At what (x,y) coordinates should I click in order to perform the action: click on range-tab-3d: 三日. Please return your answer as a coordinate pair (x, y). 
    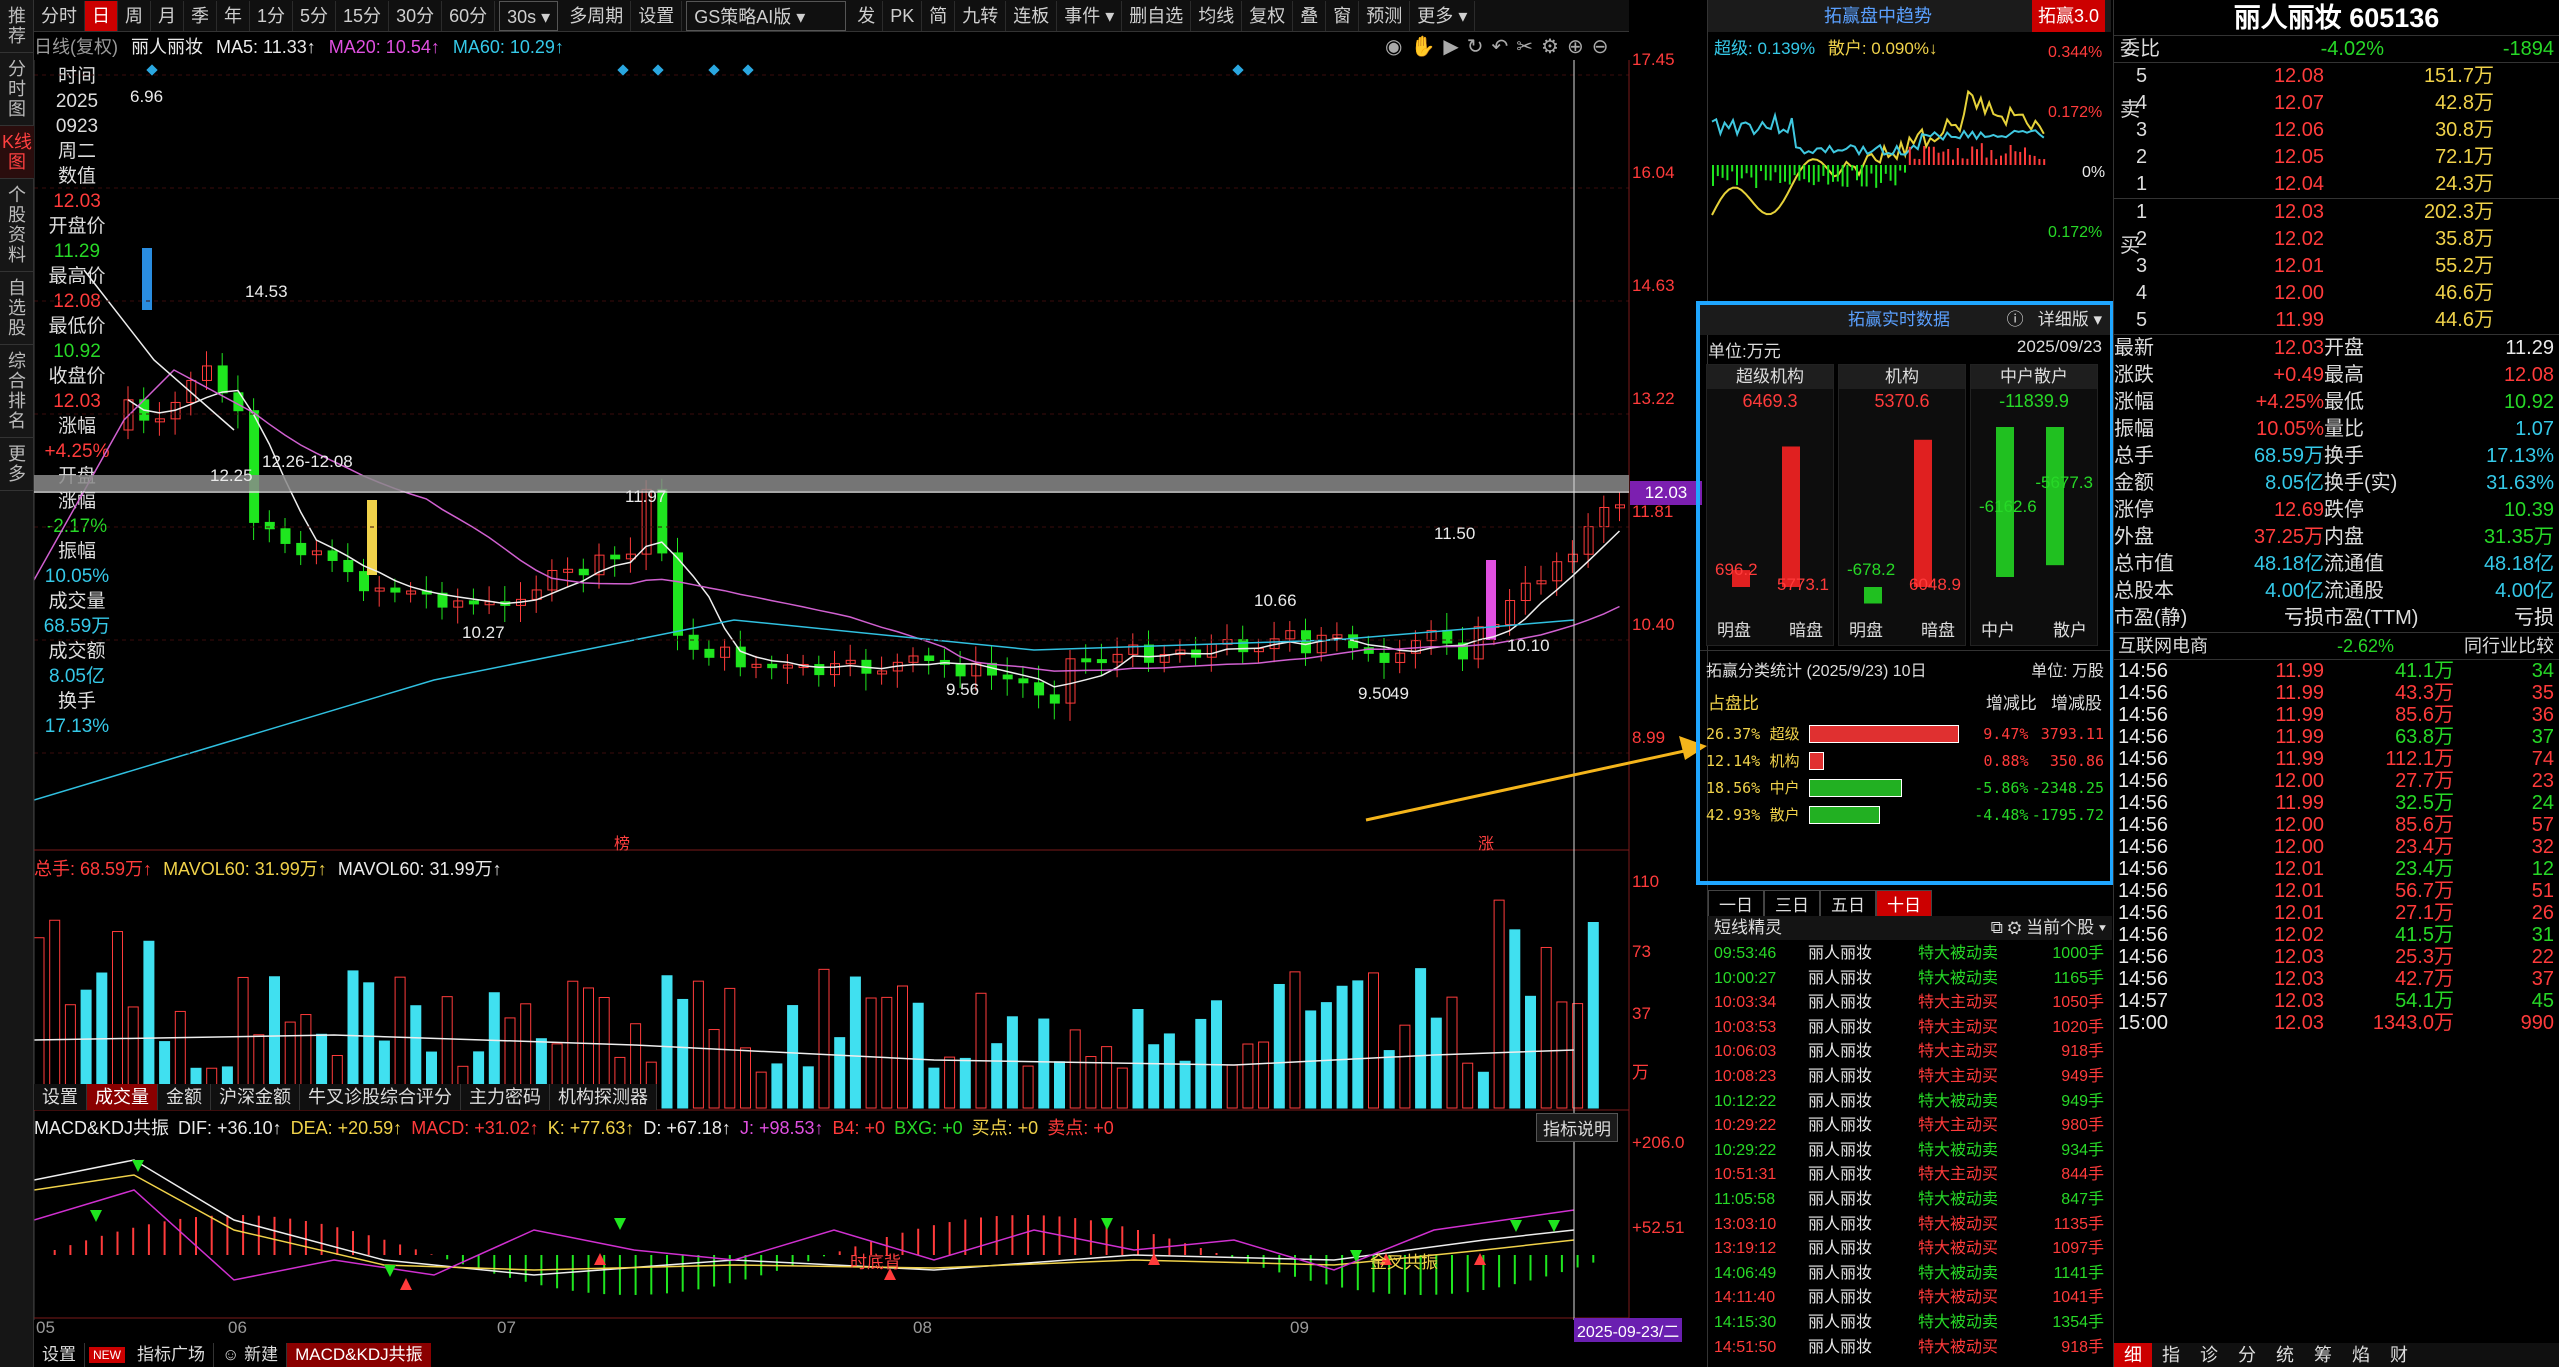
    Looking at the image, I should click on (1792, 903).